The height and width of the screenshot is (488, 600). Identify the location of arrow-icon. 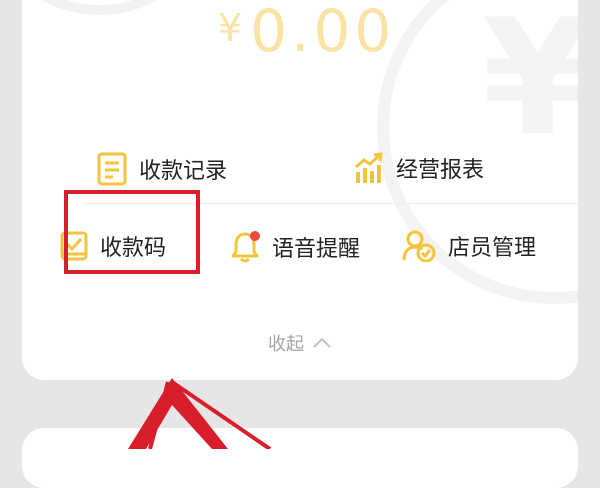
(200, 413).